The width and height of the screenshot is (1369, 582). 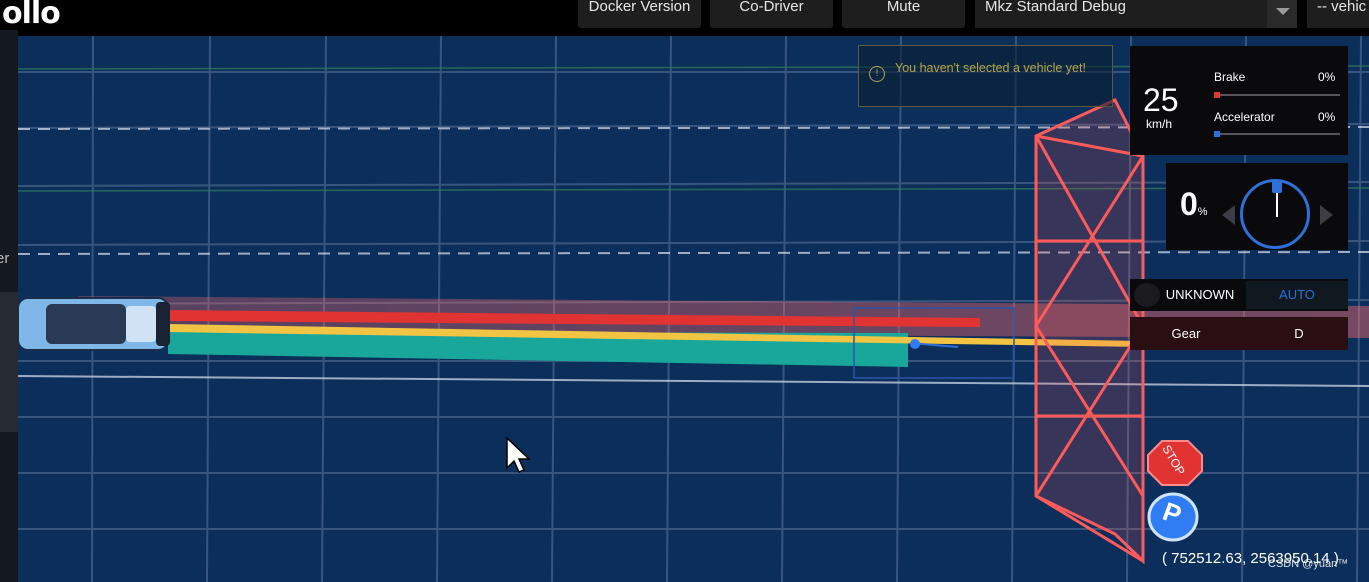 I want to click on steering-value: 0%, so click(x=1194, y=204).